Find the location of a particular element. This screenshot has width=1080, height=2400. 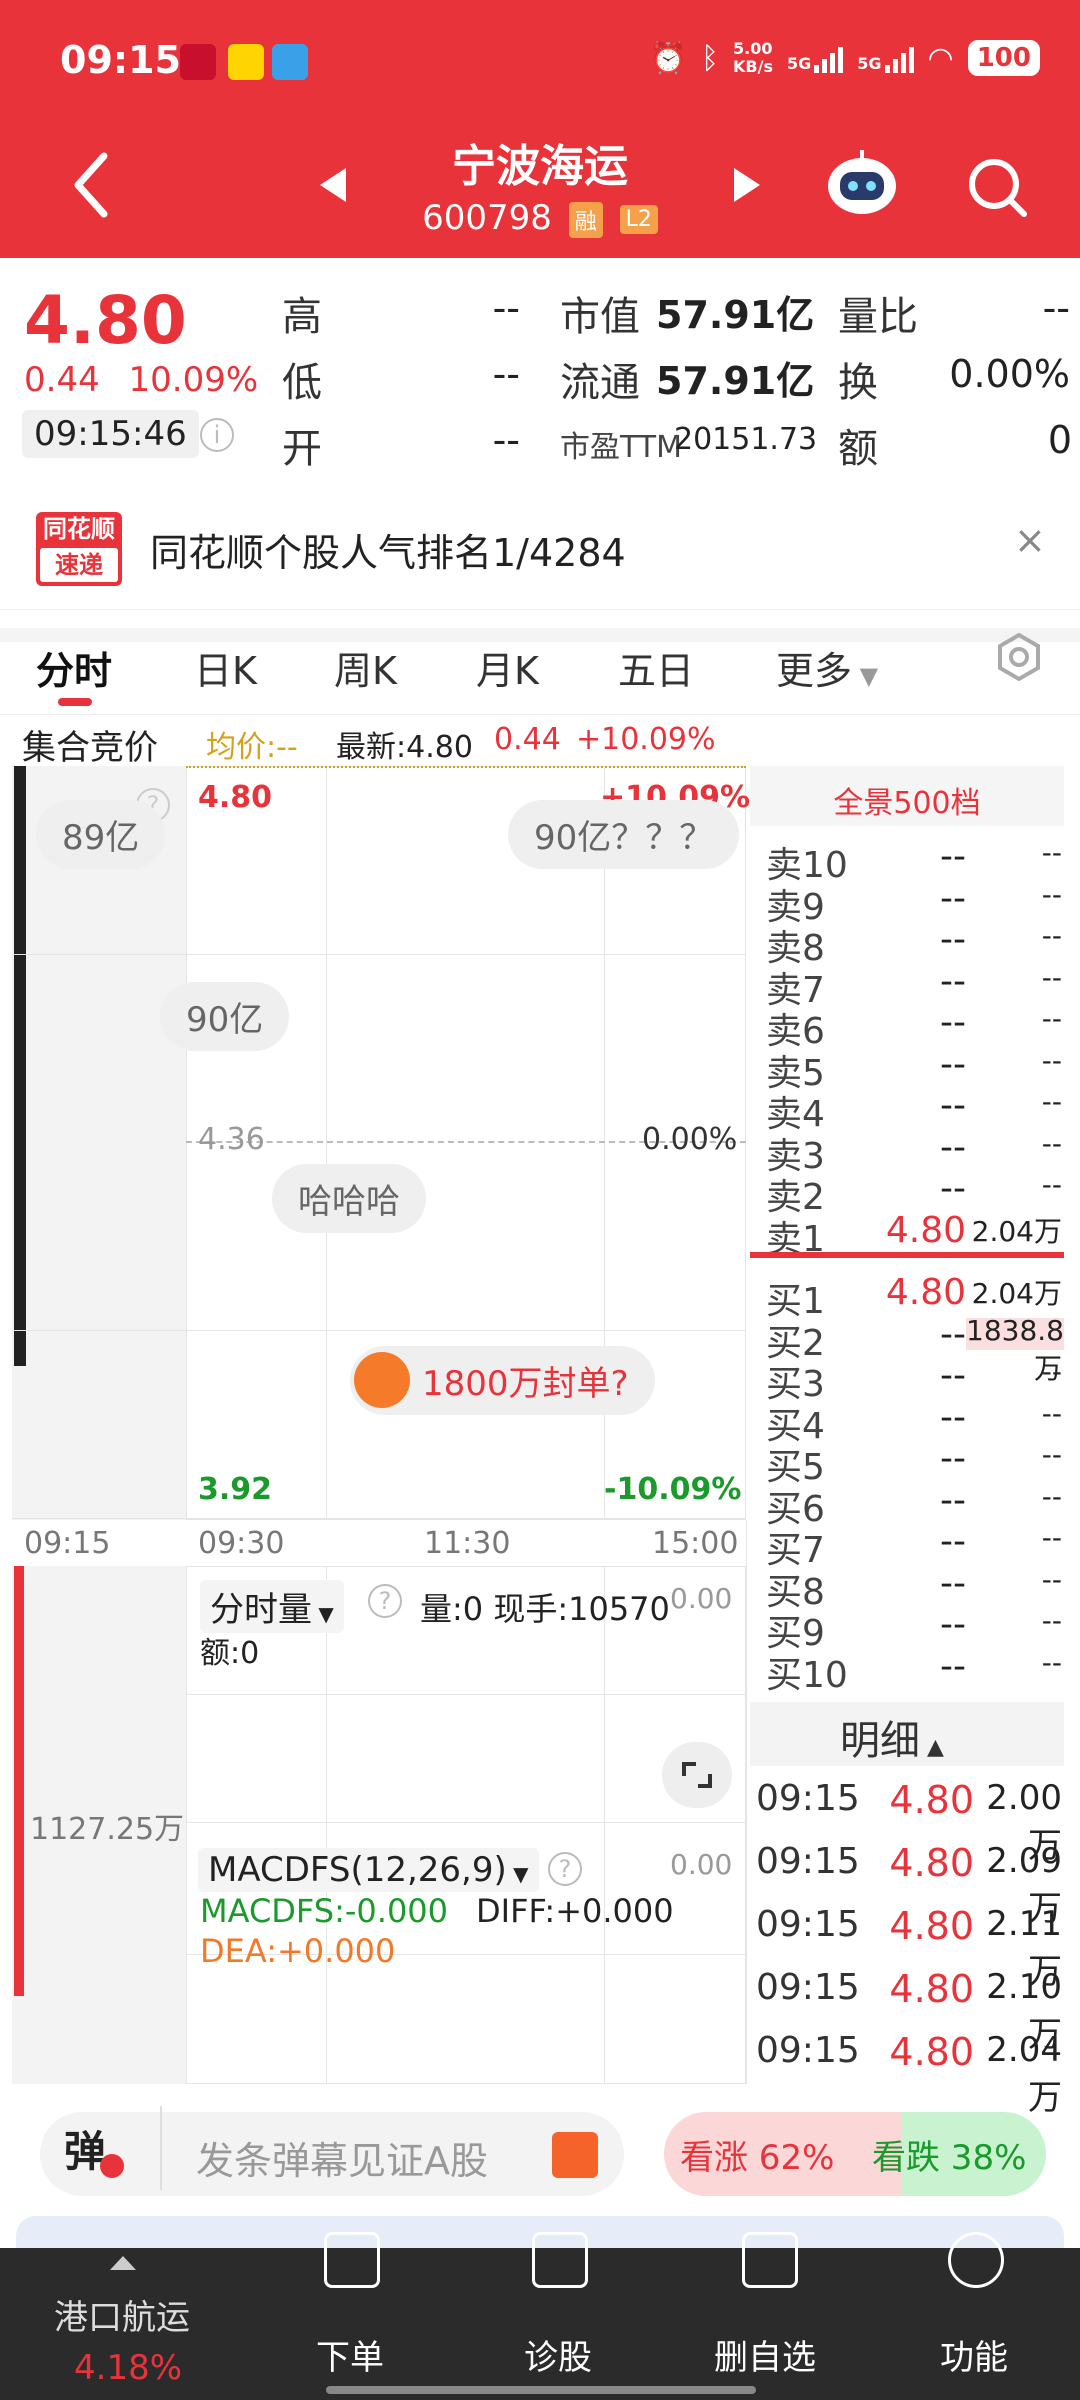

tab-monthly-k: 月K is located at coordinates (507, 667).